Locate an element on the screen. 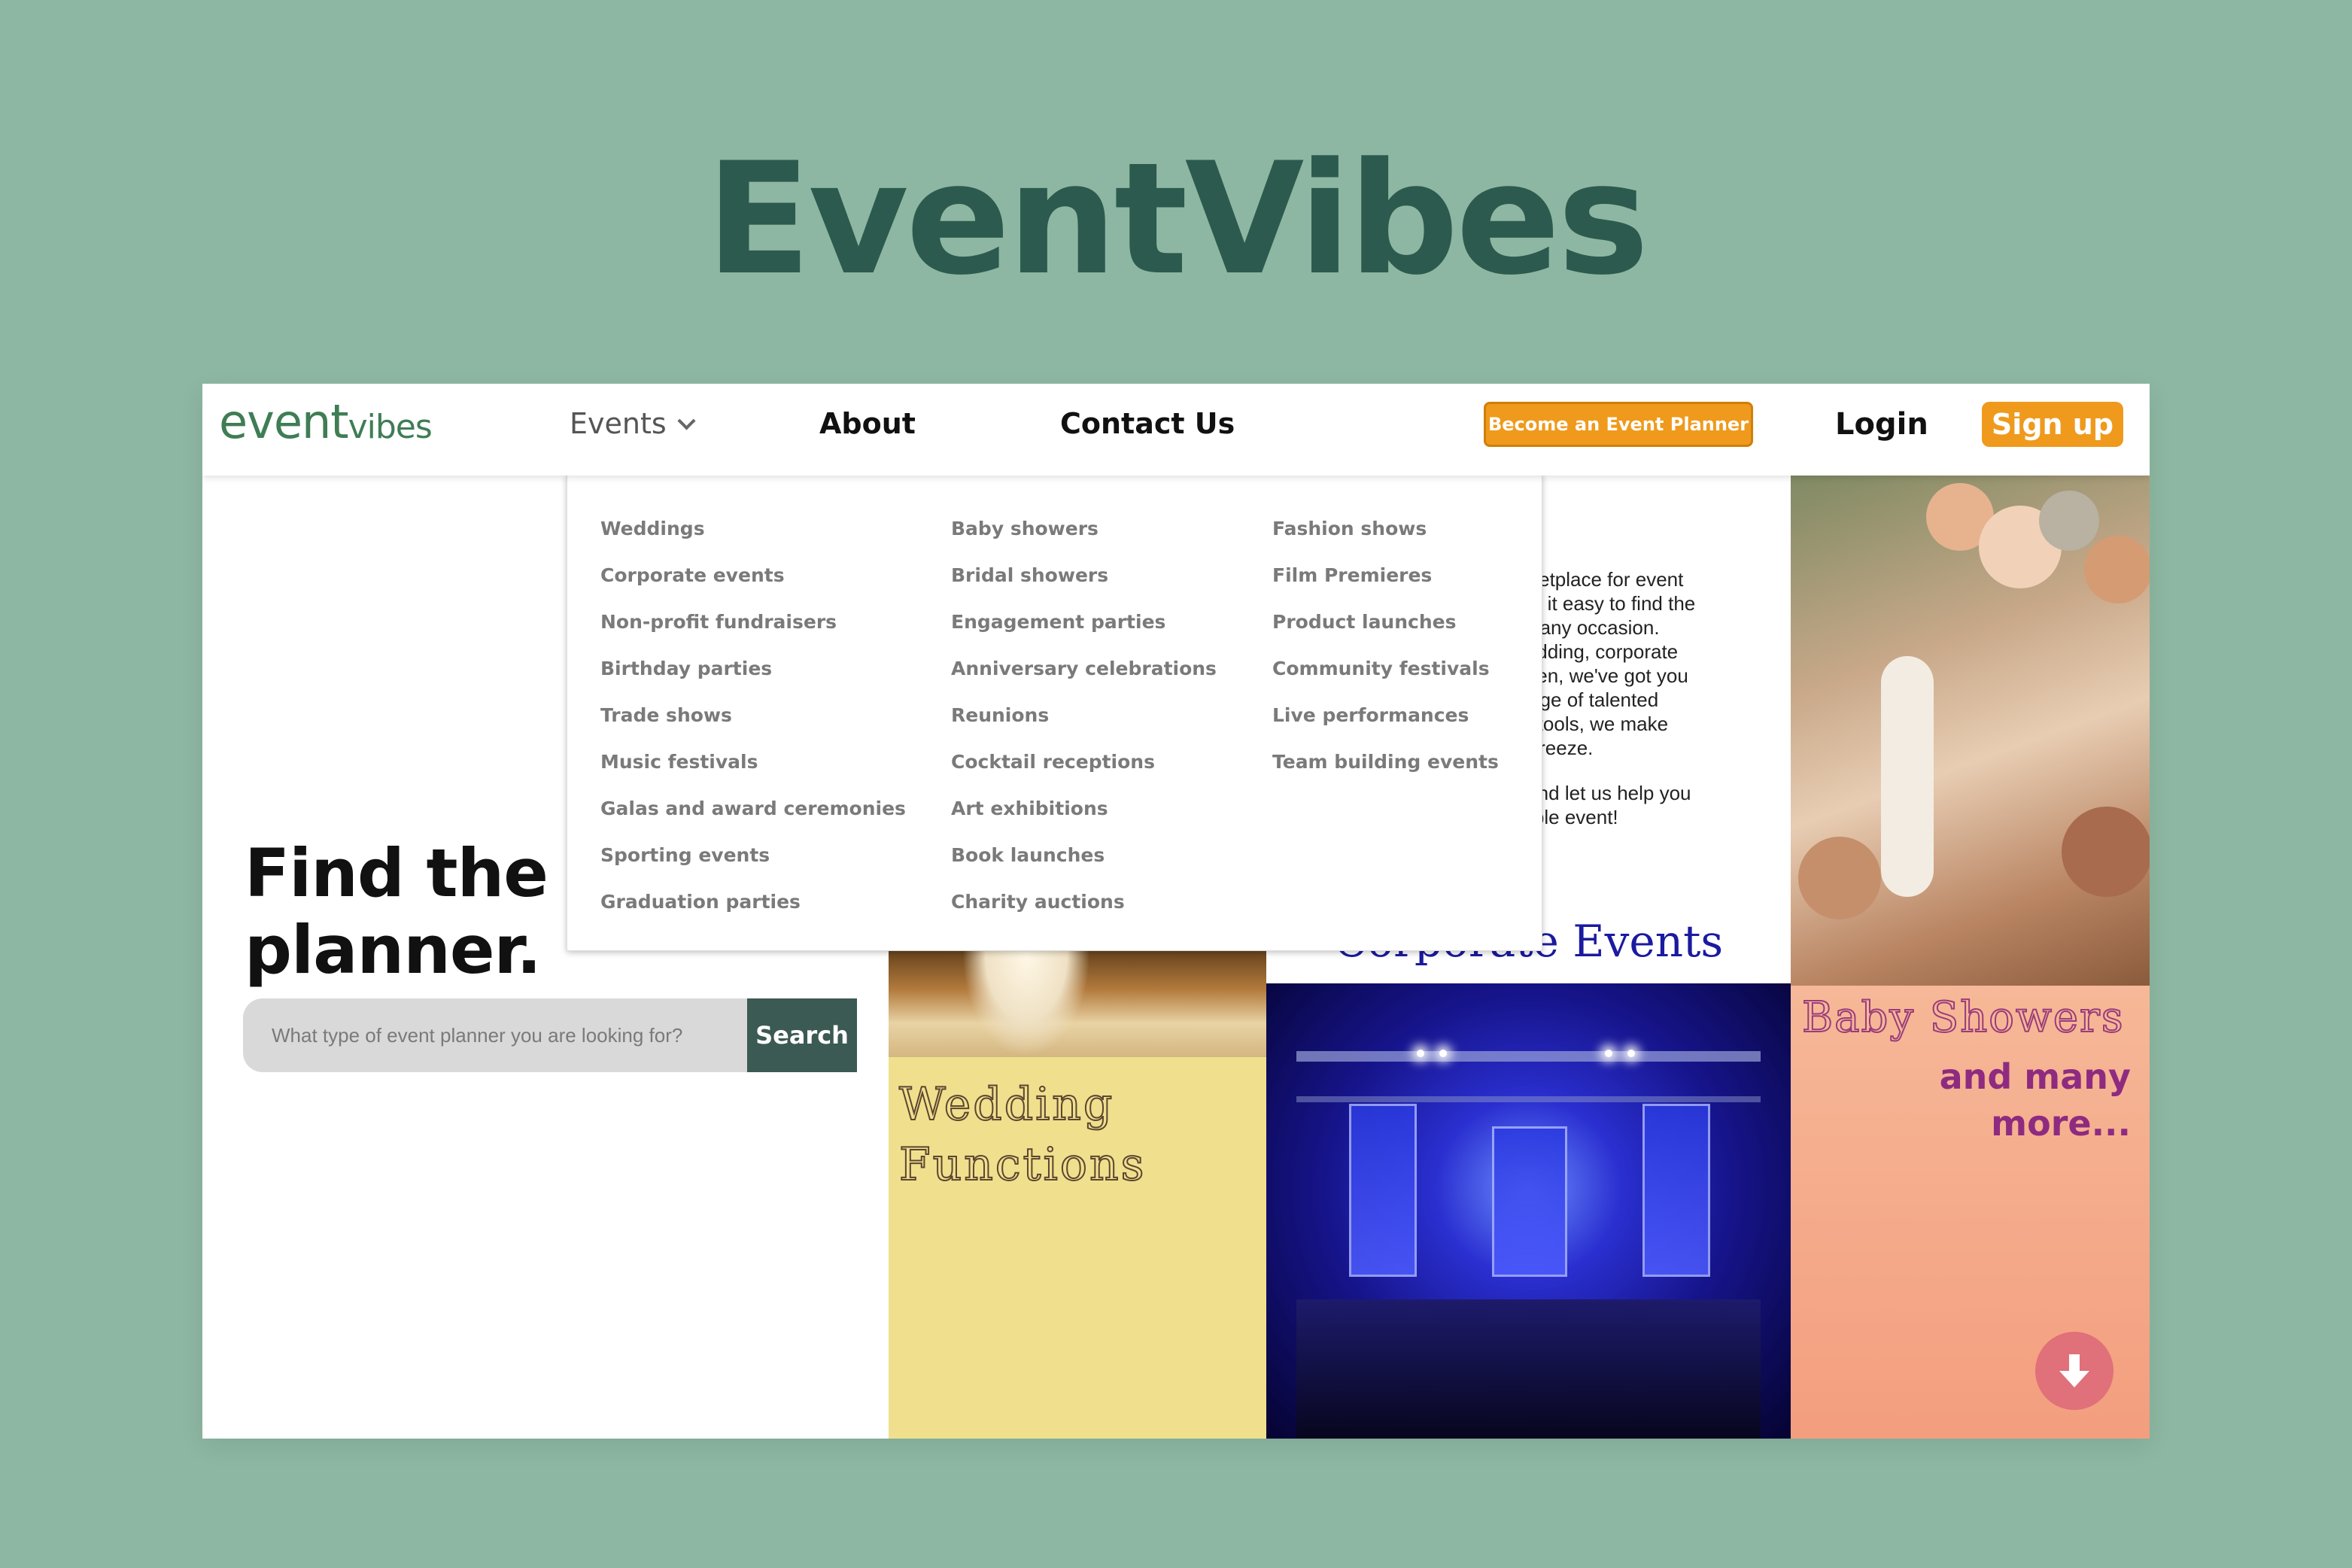  dropdown-item: Book launches is located at coordinates (1084, 863).